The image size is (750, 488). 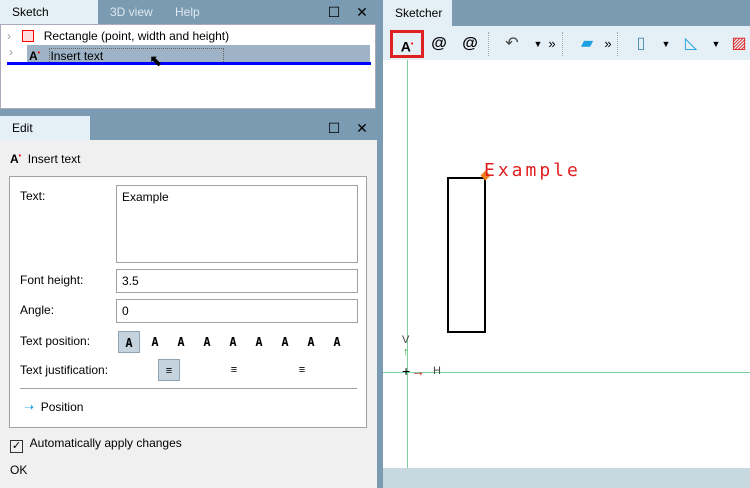 What do you see at coordinates (439, 44) in the screenshot?
I see `at-icon: @` at bounding box center [439, 44].